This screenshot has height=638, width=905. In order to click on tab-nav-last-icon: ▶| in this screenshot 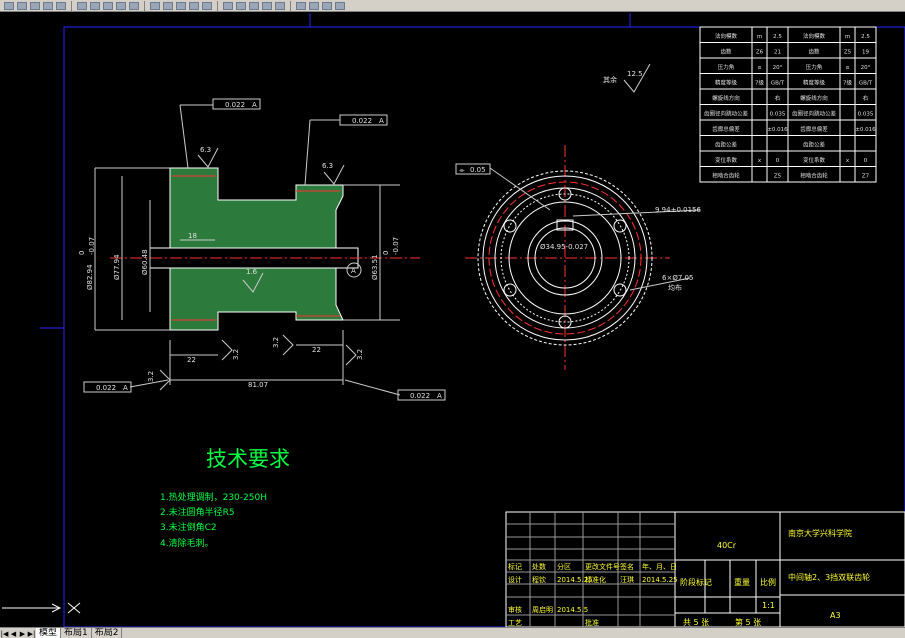, I will do `click(31, 633)`.